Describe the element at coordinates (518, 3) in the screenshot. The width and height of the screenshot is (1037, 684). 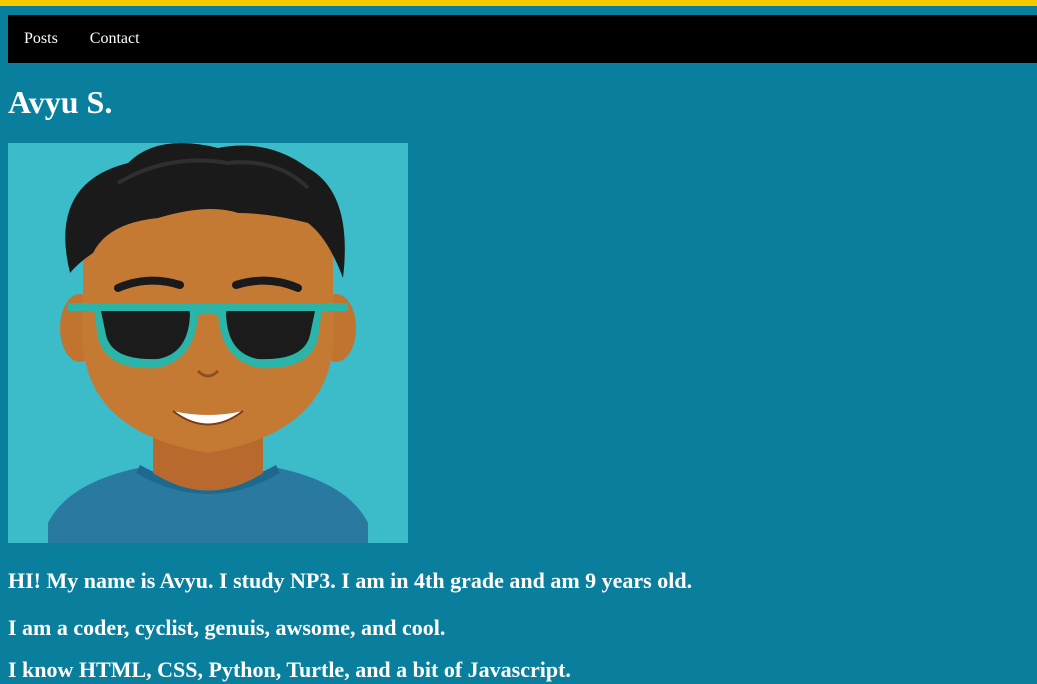
I see `top-accent-stripe` at that location.